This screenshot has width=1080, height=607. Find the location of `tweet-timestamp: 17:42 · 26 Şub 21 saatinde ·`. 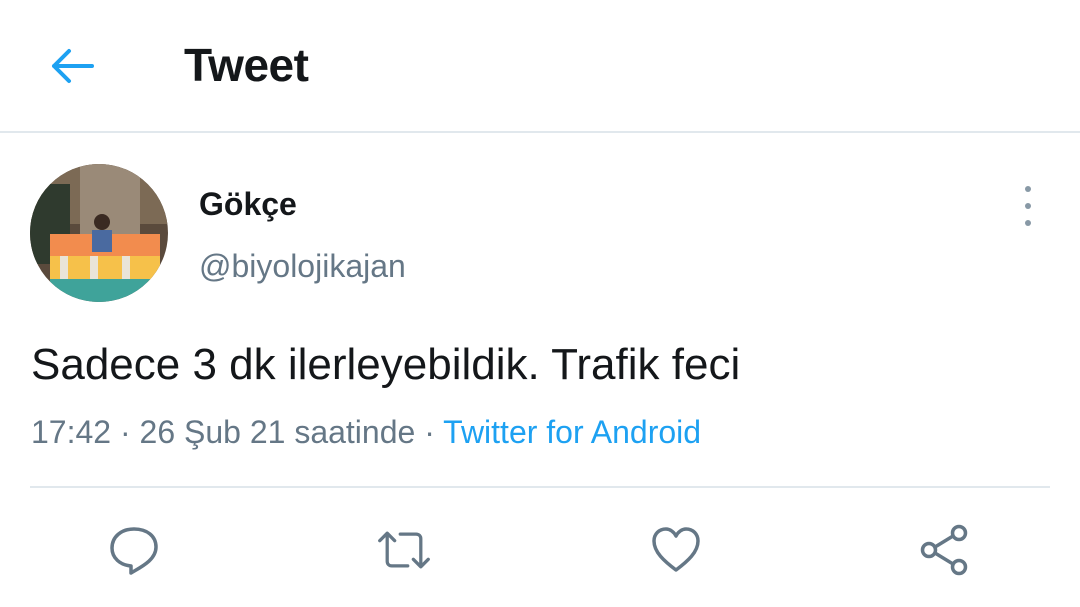

tweet-timestamp: 17:42 · 26 Şub 21 saatinde · is located at coordinates (237, 432).